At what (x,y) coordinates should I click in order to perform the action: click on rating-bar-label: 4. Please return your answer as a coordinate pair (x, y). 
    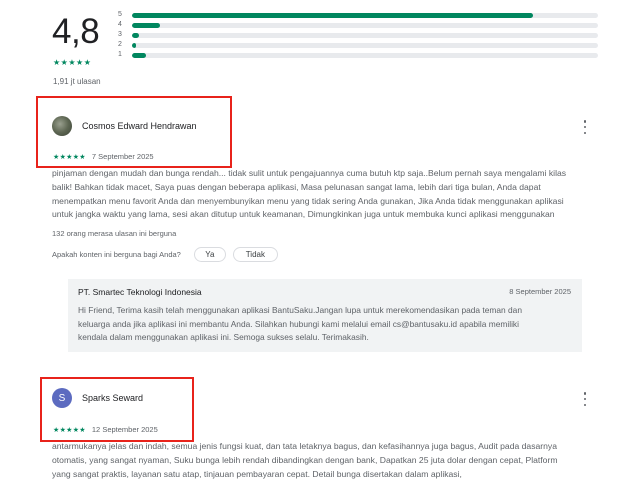
    Looking at the image, I should click on (120, 24).